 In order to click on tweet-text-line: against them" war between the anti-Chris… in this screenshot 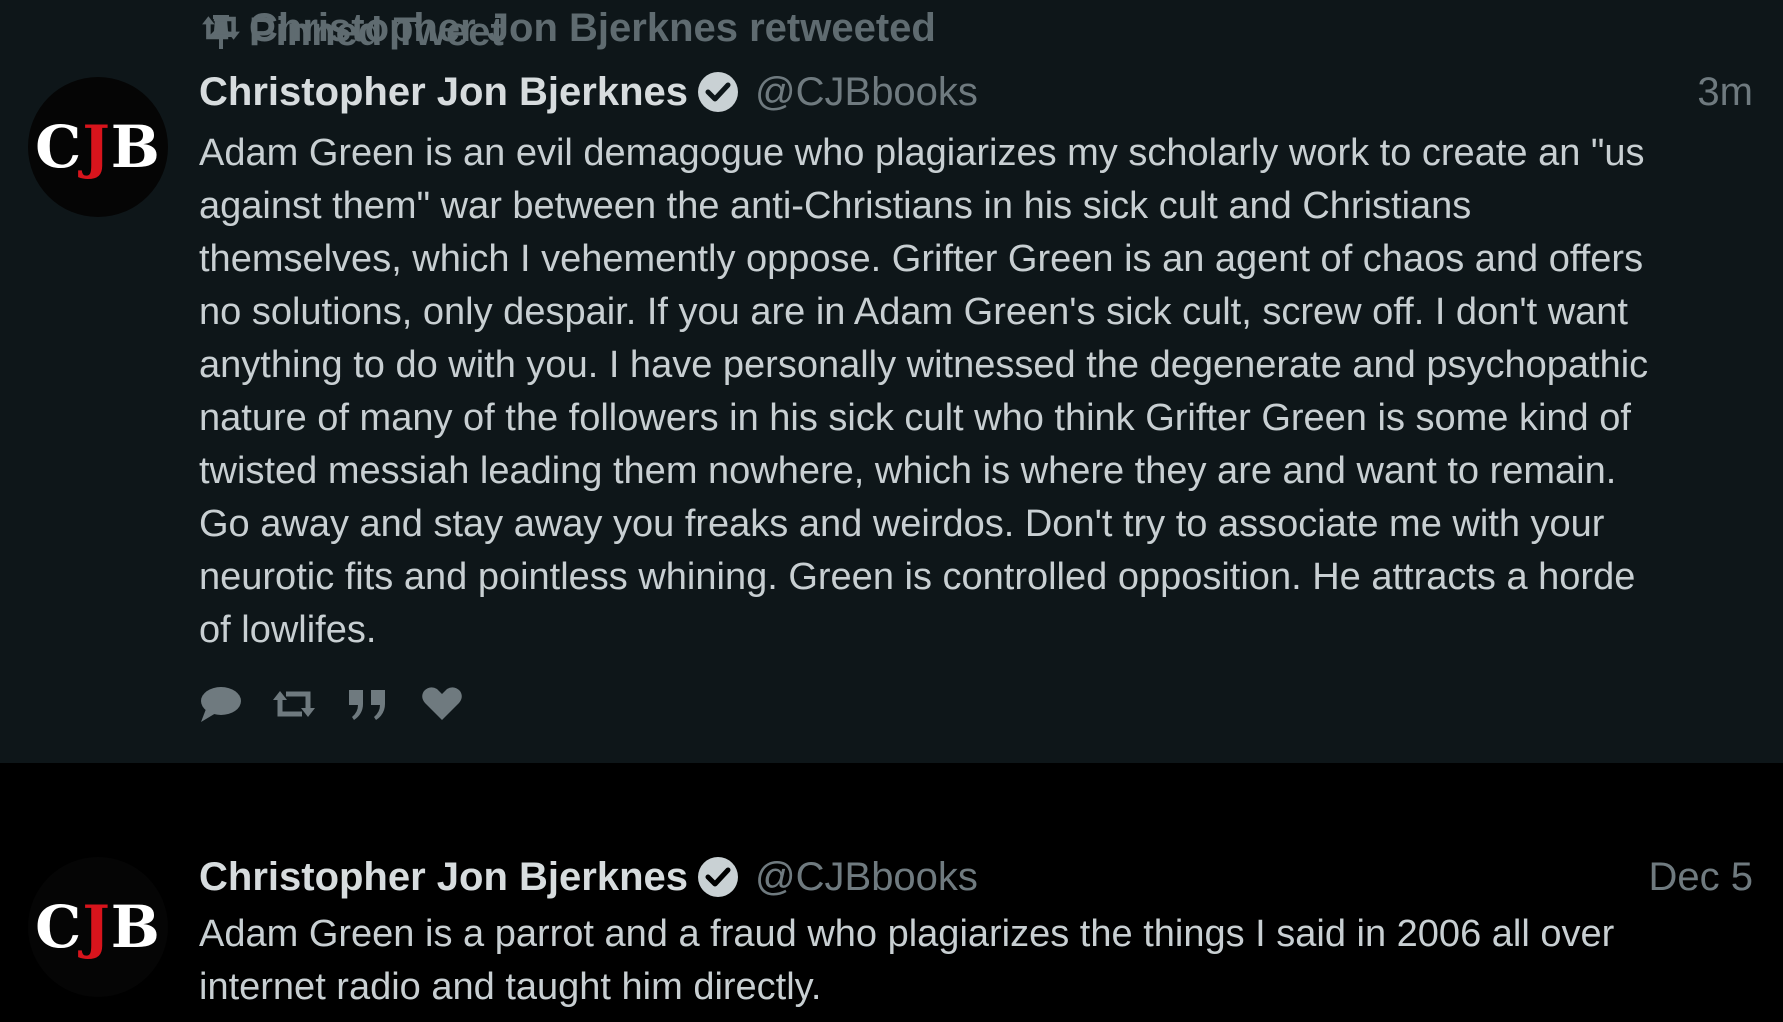, I will do `click(835, 206)`.